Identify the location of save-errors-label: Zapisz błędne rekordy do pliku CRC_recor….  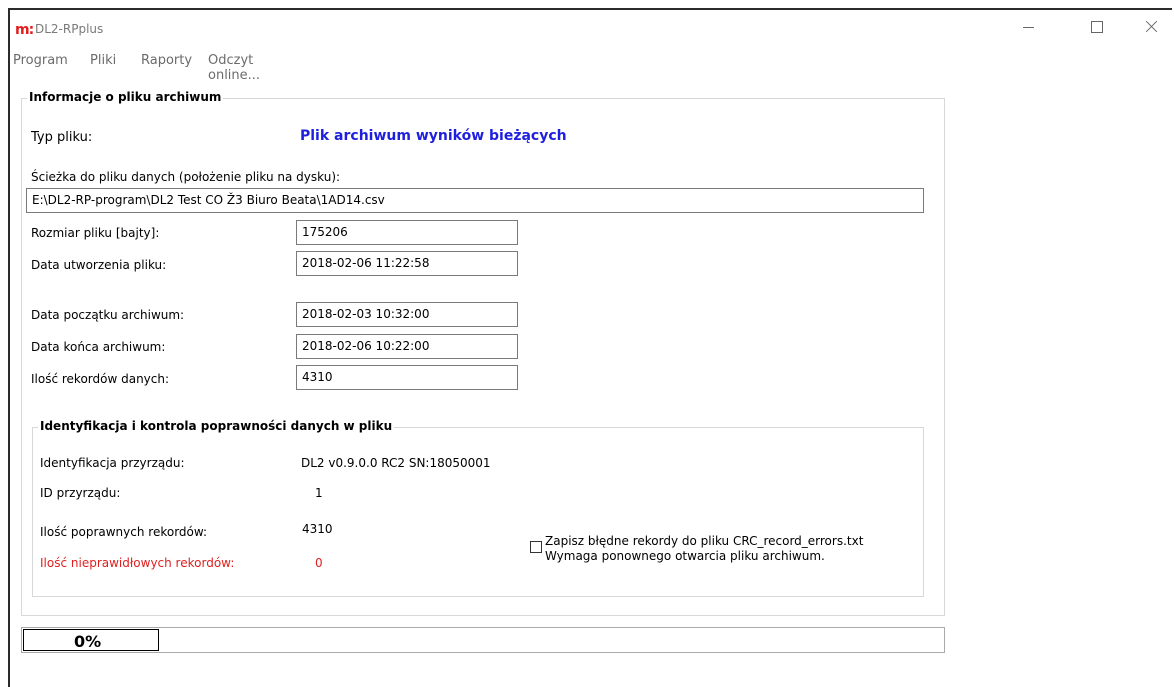
(704, 541).